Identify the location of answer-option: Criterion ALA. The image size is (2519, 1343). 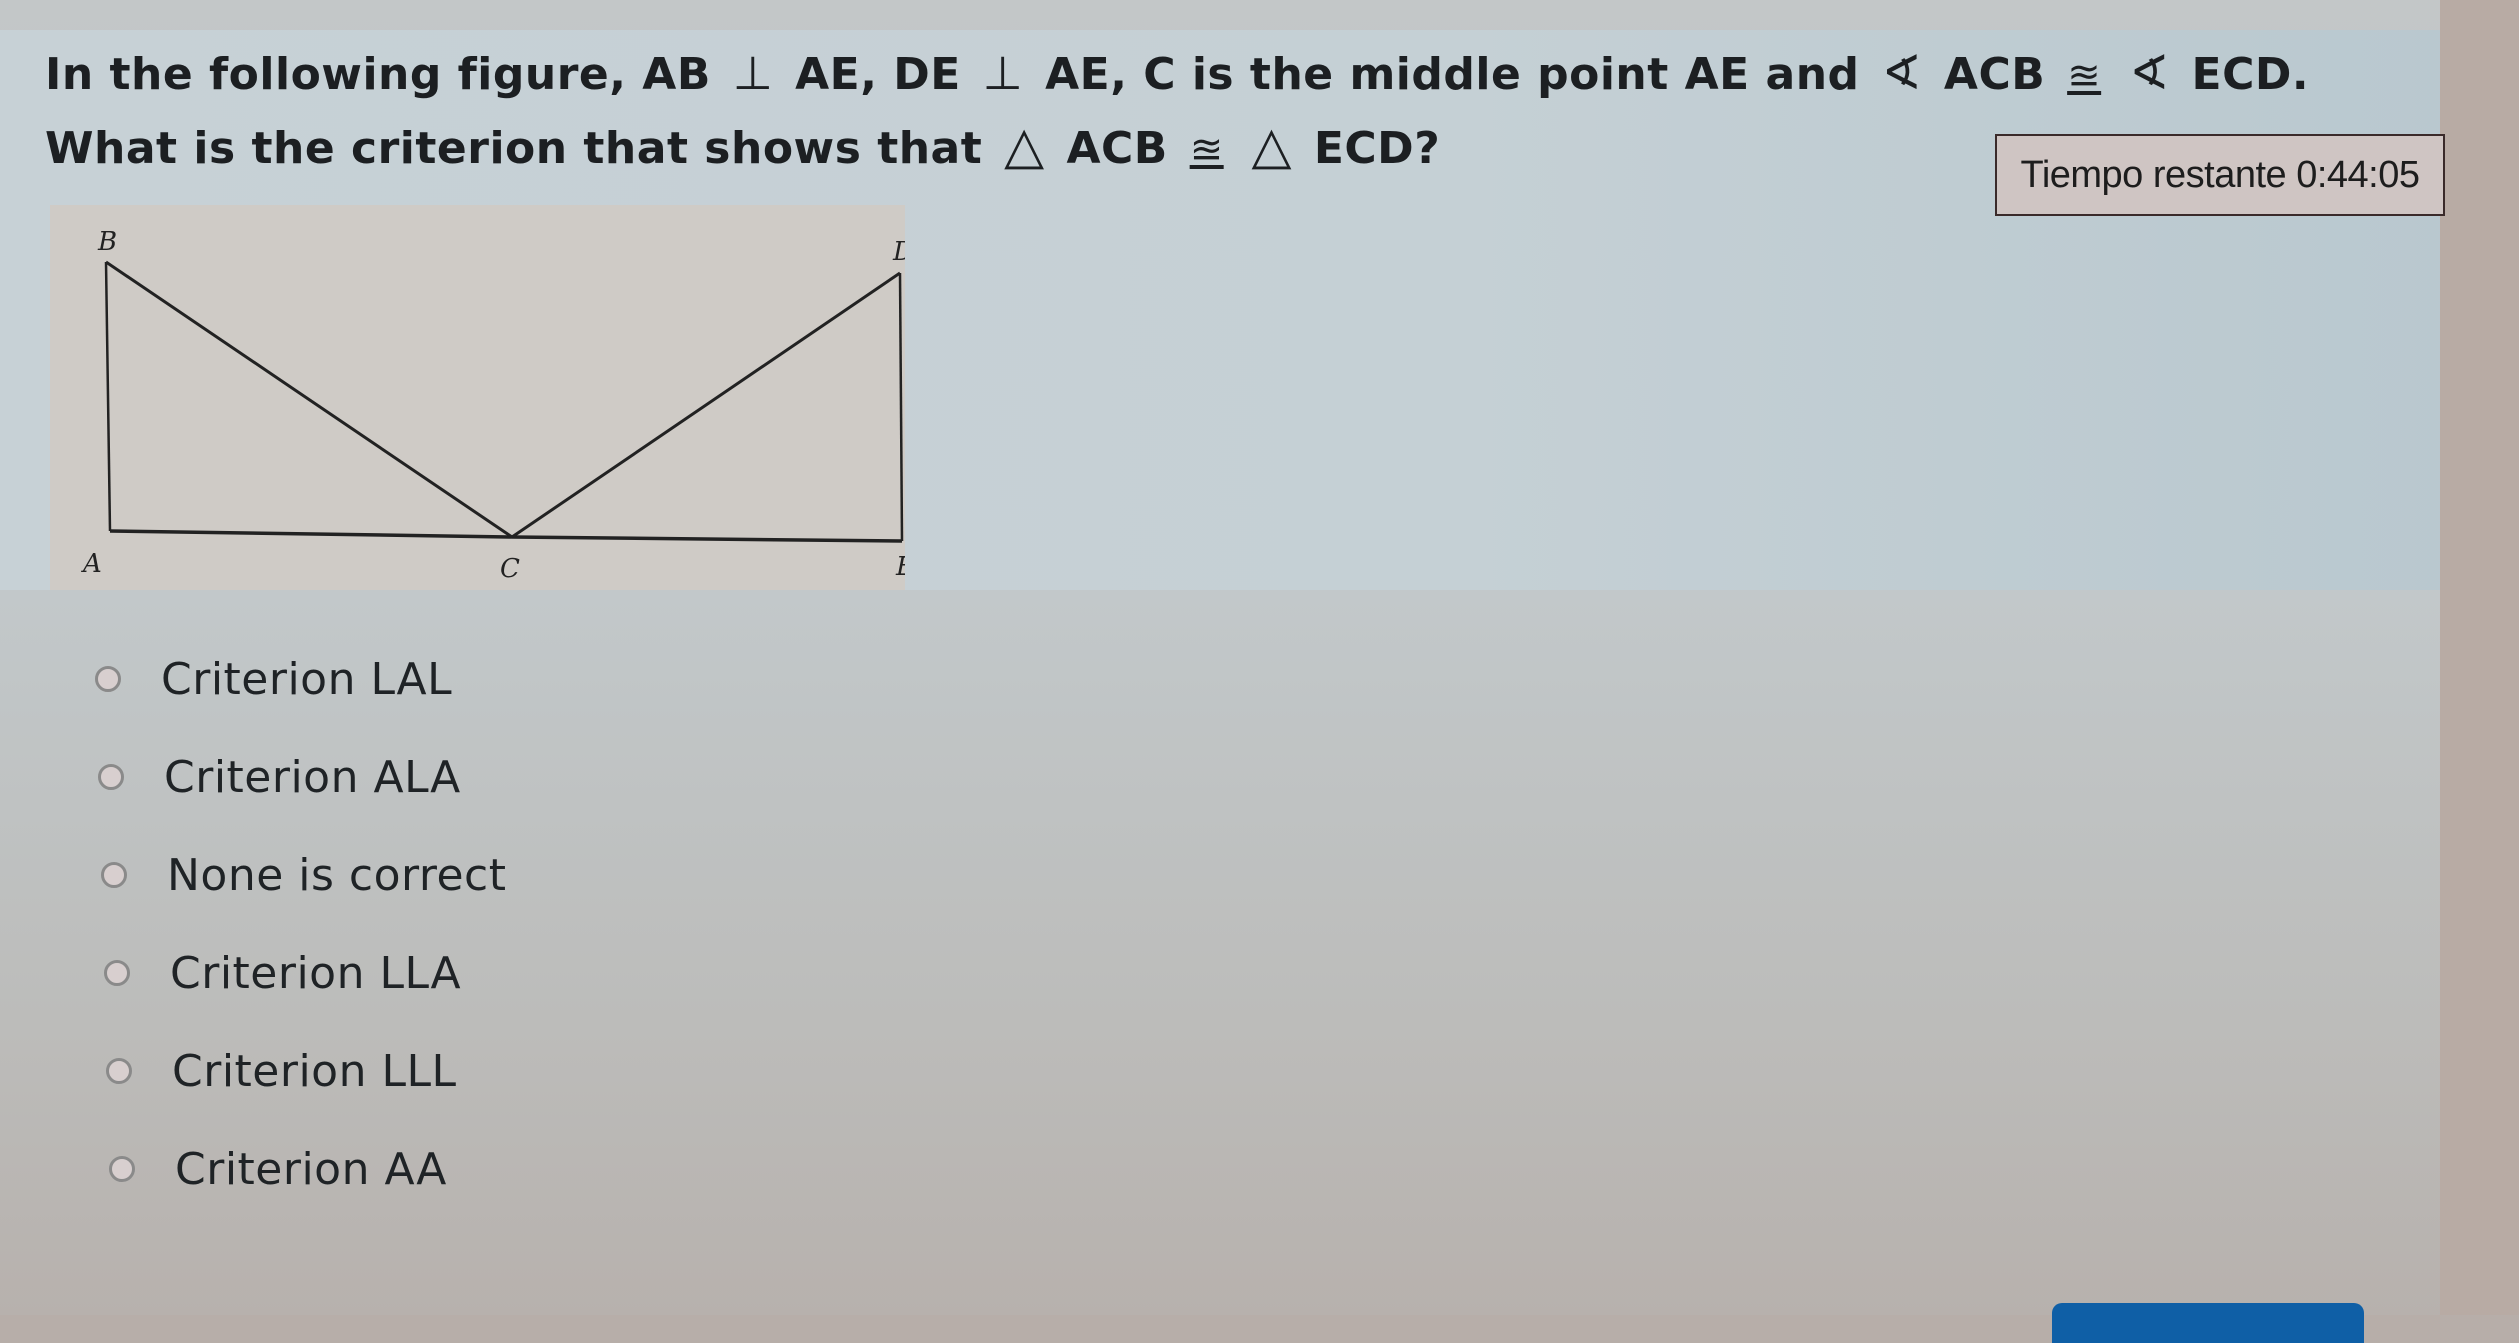
(302, 777).